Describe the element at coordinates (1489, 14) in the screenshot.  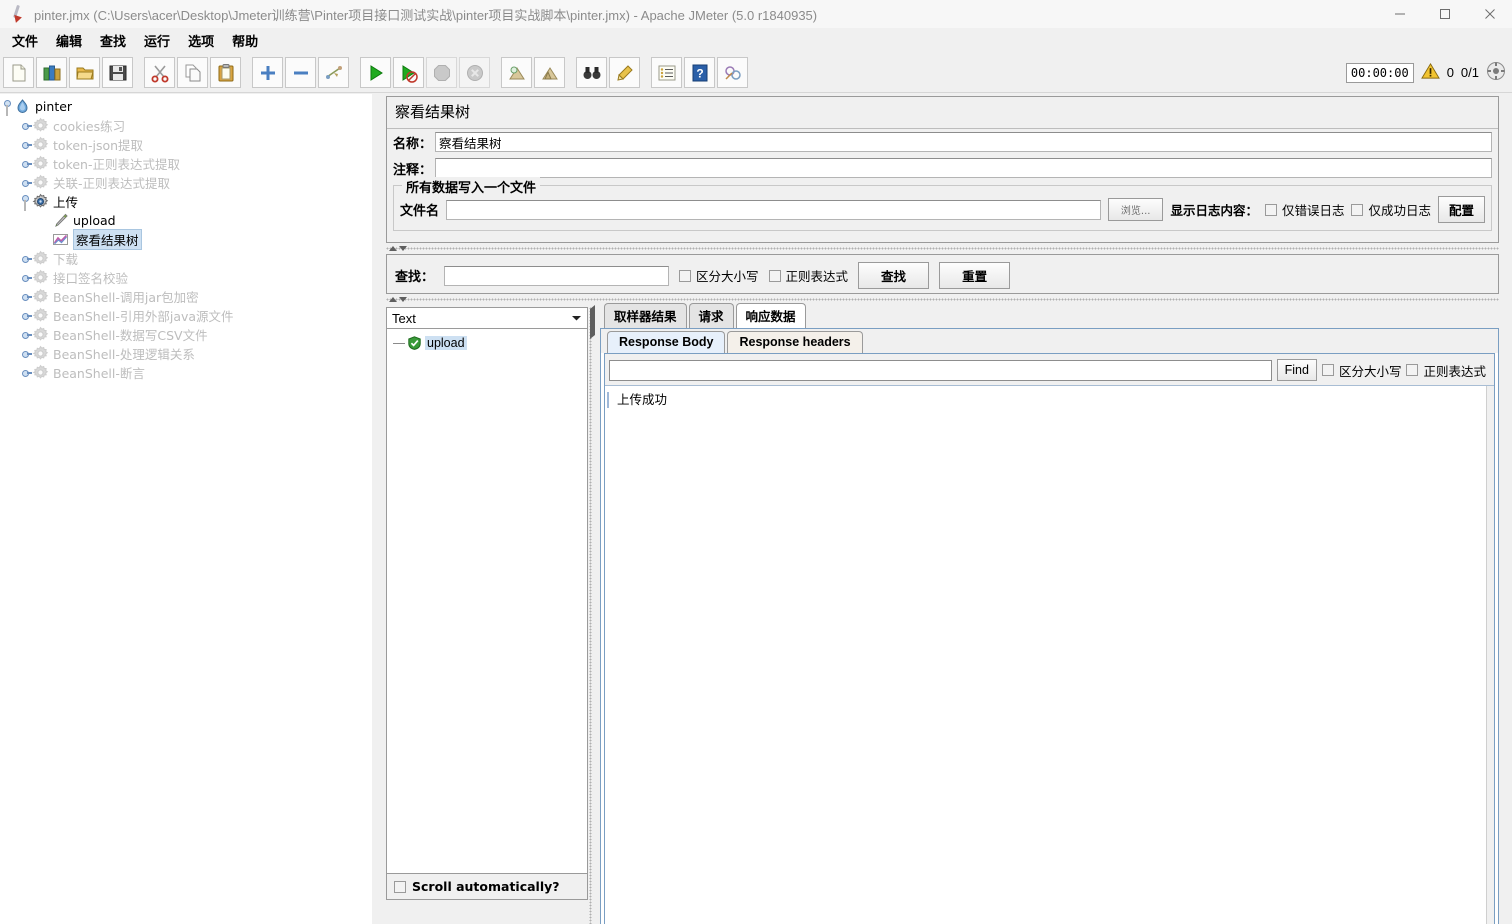
I see `close-button` at that location.